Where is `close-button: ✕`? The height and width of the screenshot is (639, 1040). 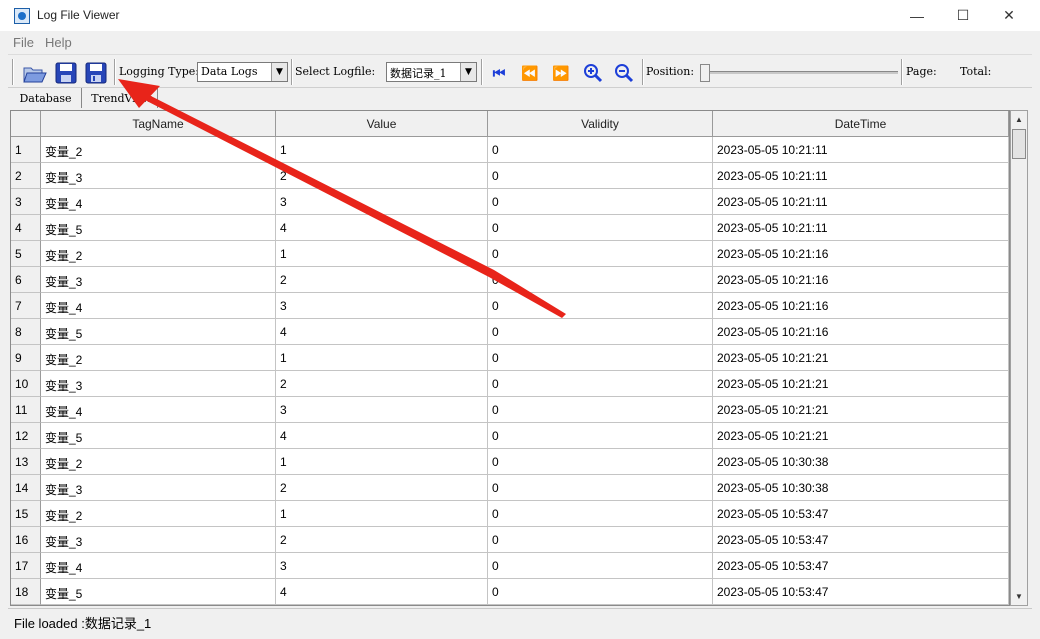
close-button: ✕ is located at coordinates (1009, 15).